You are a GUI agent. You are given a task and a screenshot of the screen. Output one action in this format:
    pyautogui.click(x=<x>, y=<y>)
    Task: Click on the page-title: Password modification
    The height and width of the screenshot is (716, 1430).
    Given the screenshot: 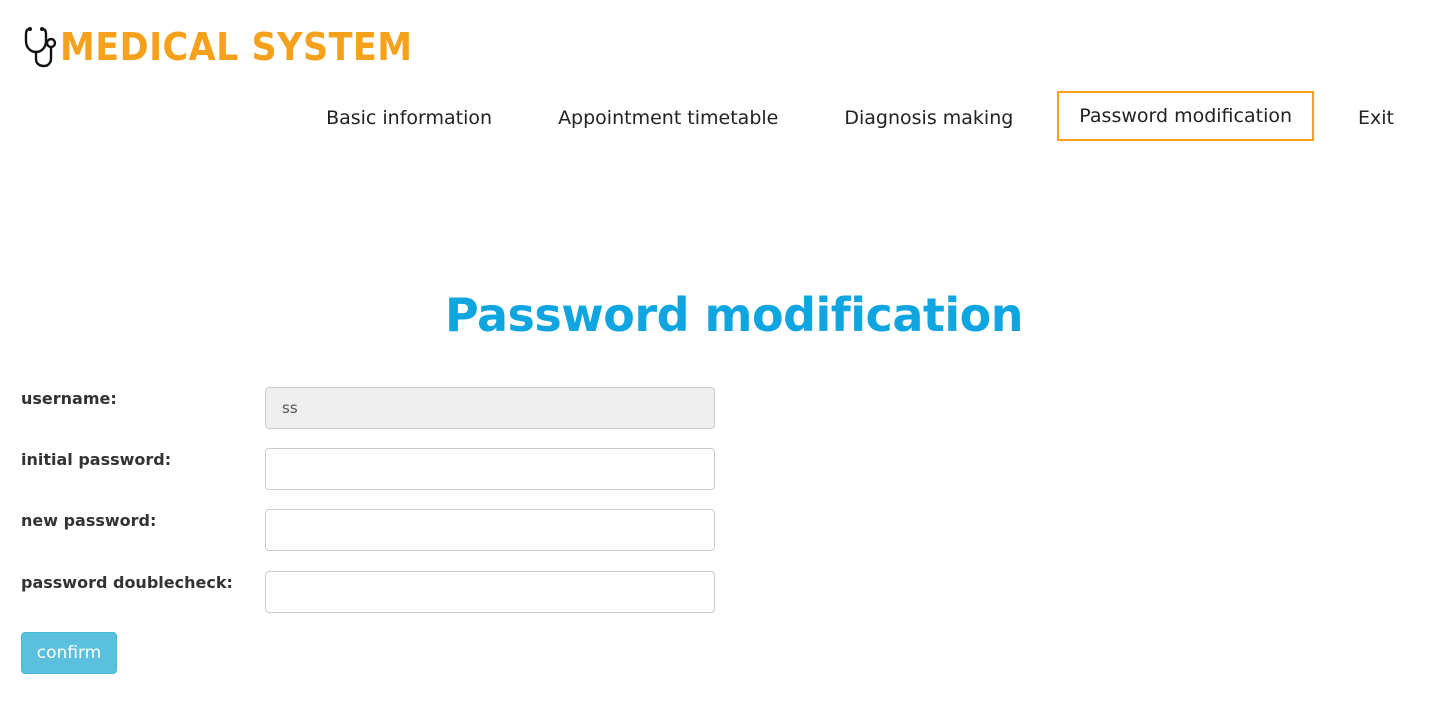 What is the action you would take?
    pyautogui.click(x=734, y=315)
    